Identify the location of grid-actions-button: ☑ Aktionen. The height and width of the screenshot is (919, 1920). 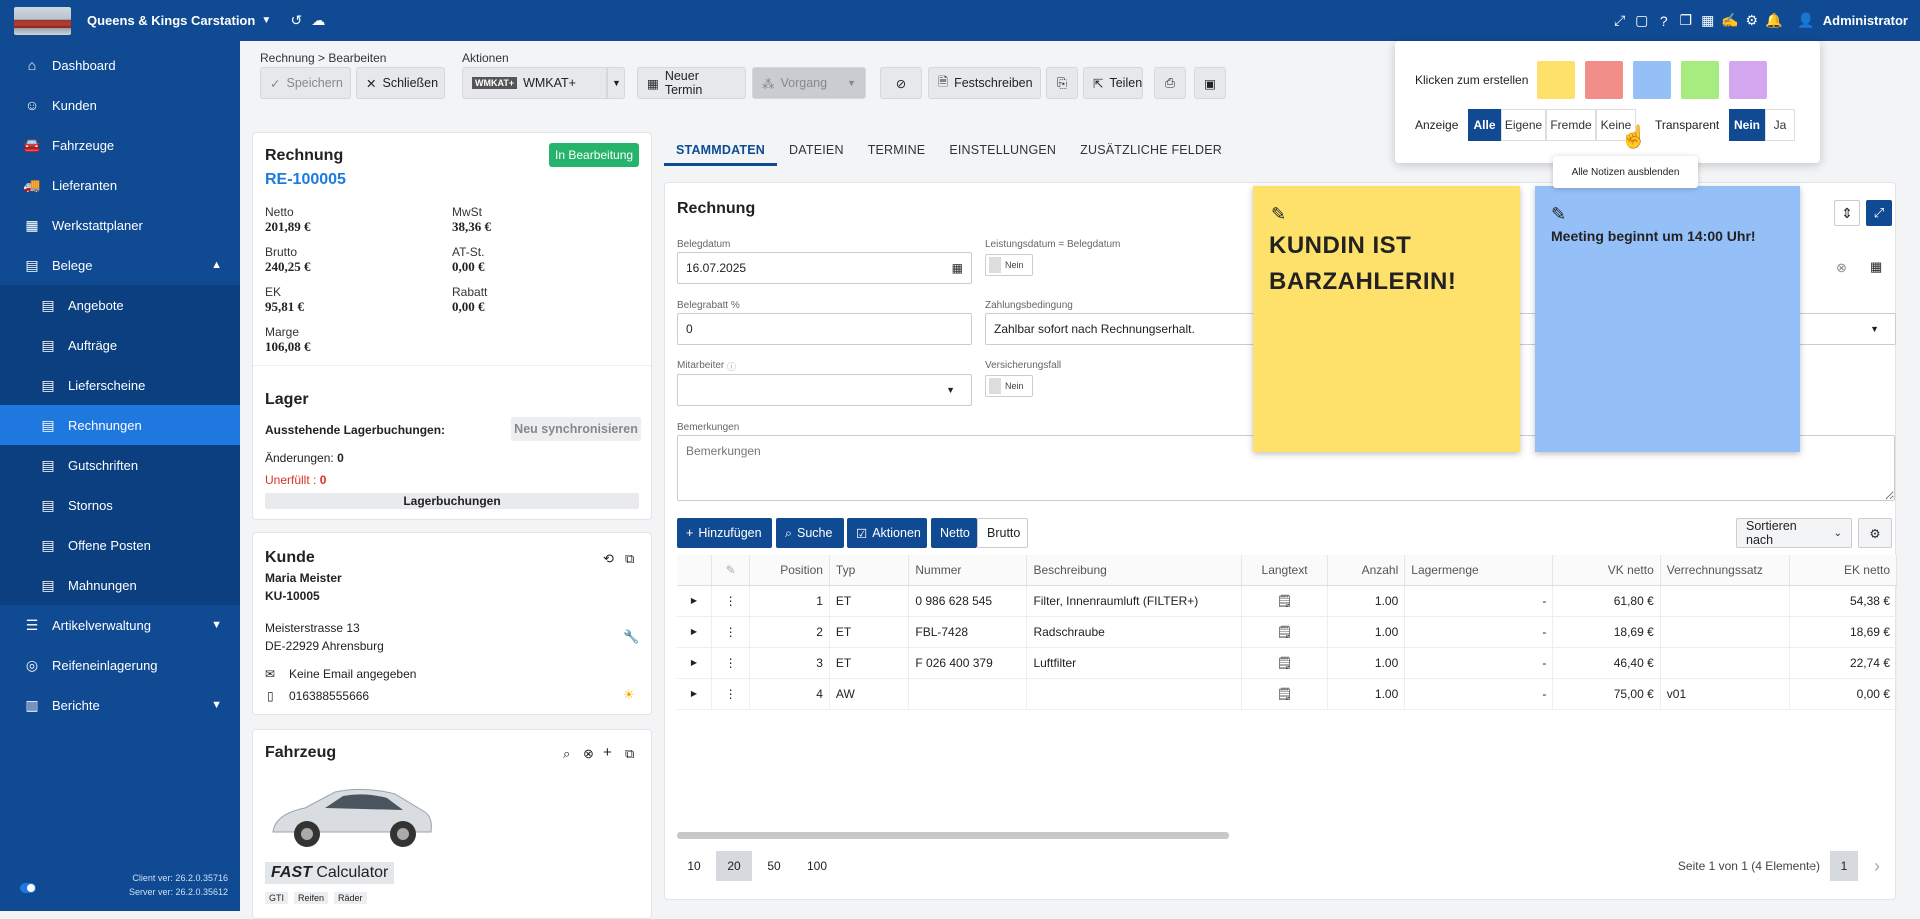
(887, 533).